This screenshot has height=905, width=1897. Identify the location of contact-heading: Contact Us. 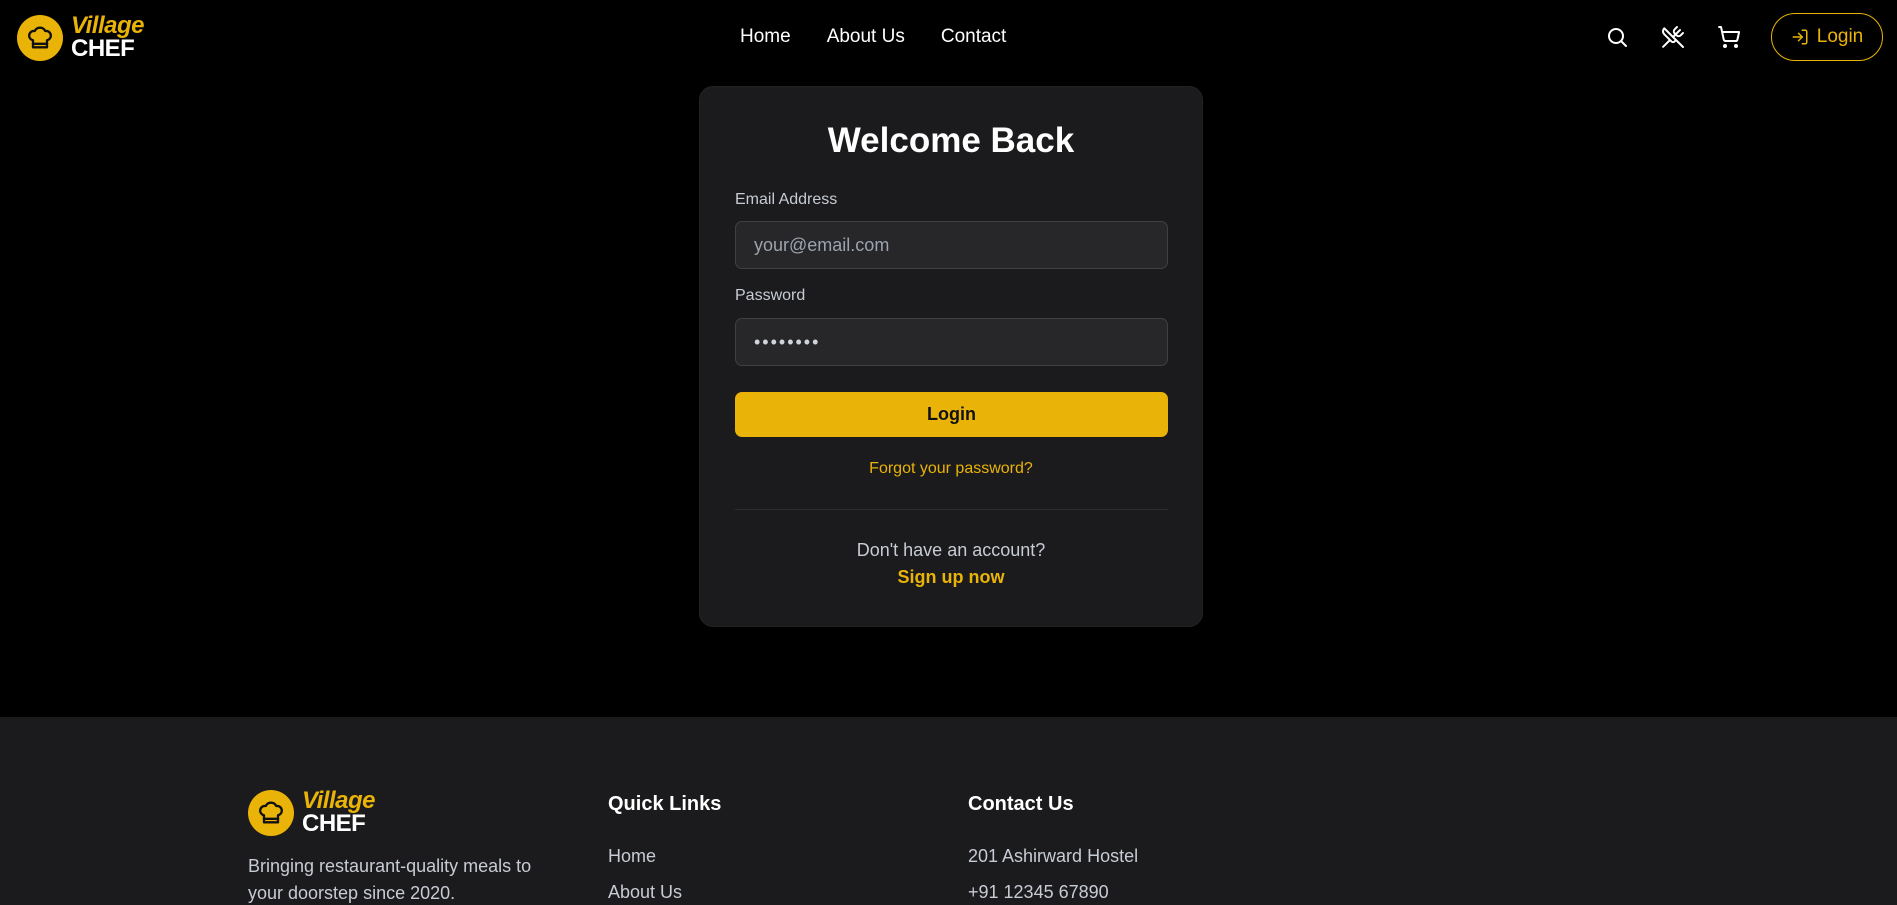
(1021, 804).